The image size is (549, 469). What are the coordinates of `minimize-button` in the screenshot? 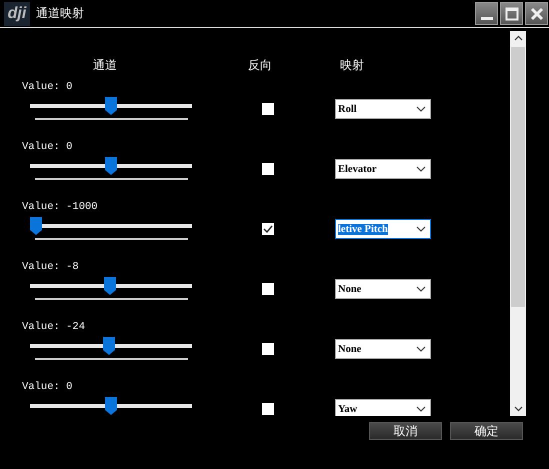 It's located at (486, 13).